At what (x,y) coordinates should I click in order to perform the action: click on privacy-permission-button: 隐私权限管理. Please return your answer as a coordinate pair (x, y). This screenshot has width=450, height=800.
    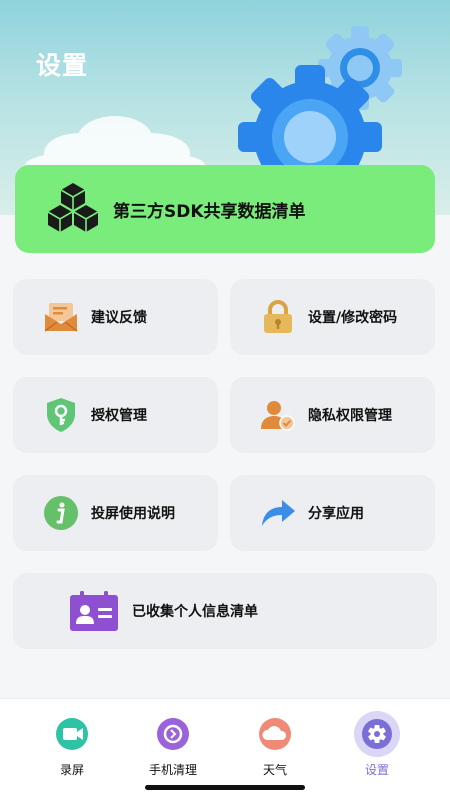
    Looking at the image, I should click on (332, 415).